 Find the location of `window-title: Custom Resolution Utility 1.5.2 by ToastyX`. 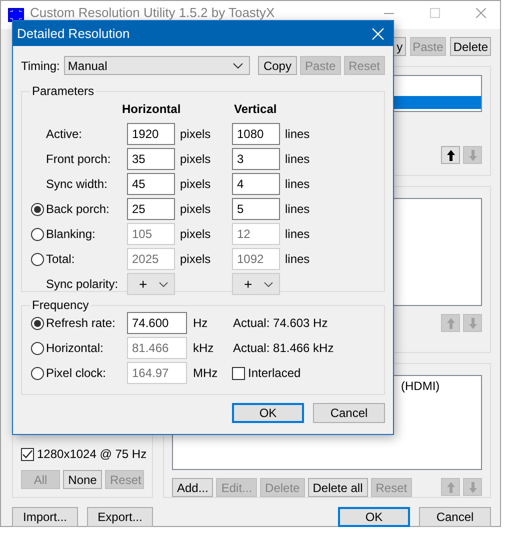

window-title: Custom Resolution Utility 1.5.2 by ToastyX is located at coordinates (152, 12).